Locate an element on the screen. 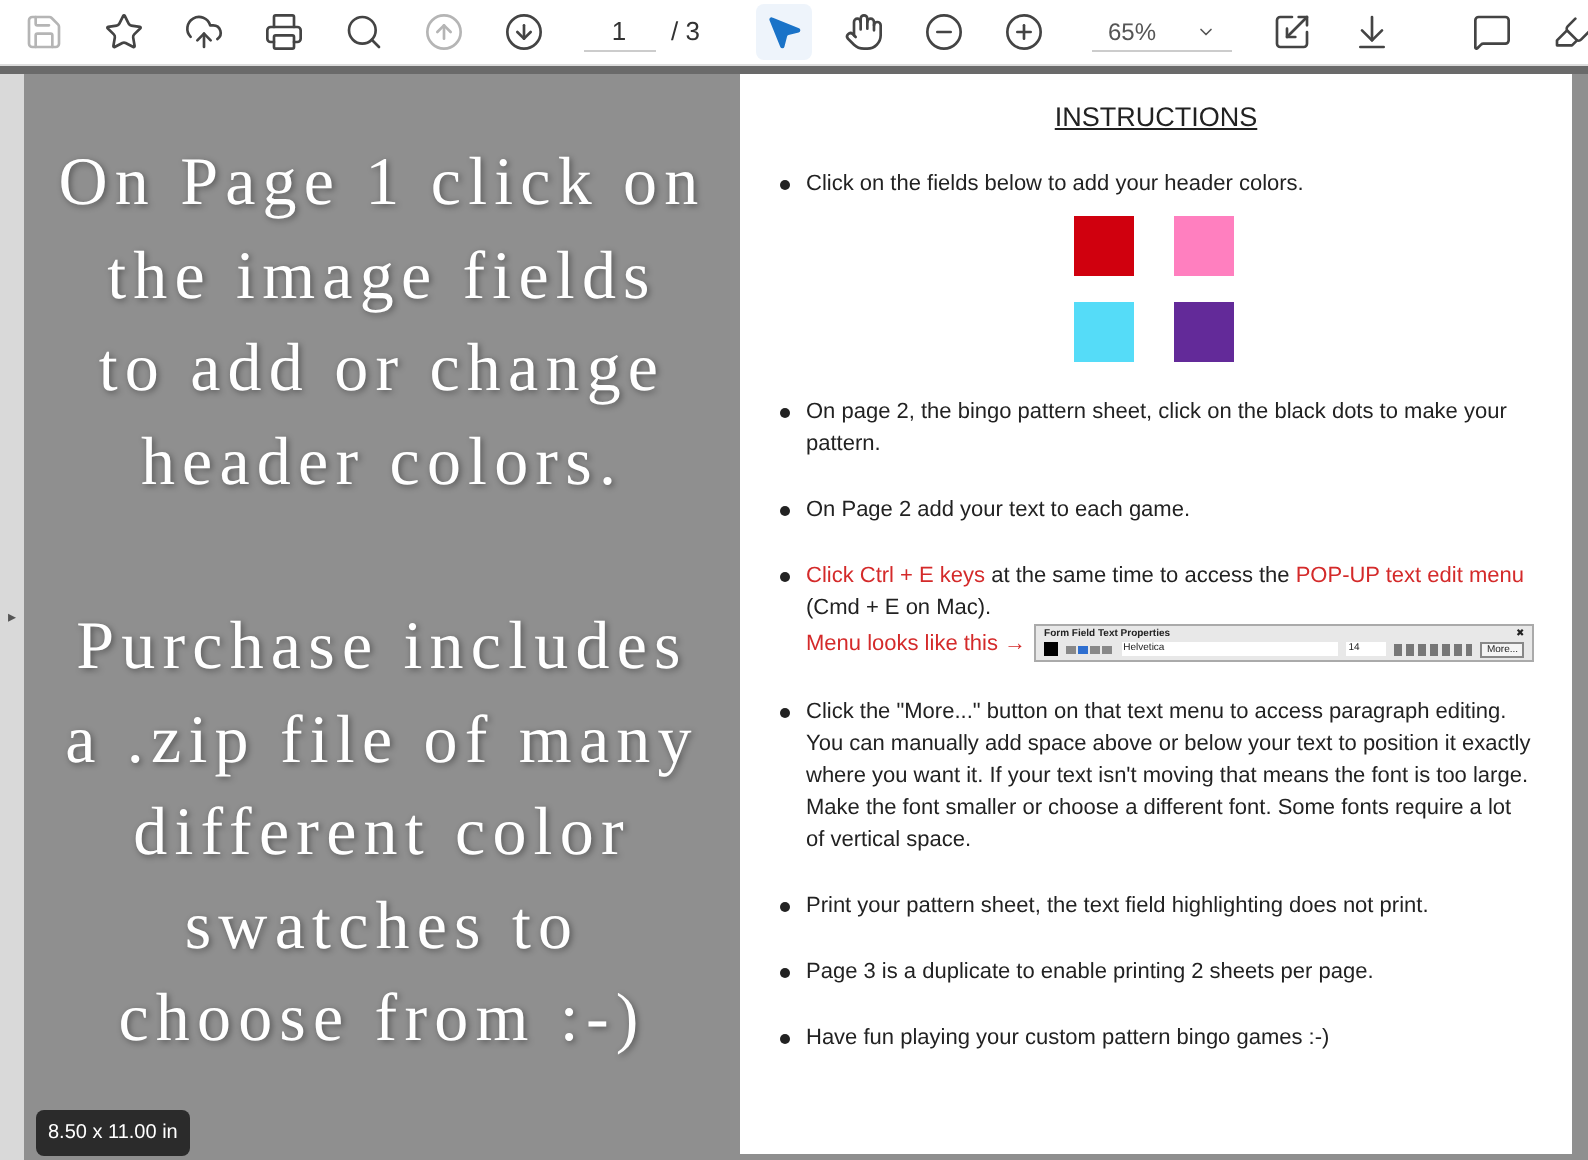 This screenshot has width=1588, height=1160. instruction-text: Print your pattern sheet, the text field highlighting does not print. is located at coordinates (1118, 907).